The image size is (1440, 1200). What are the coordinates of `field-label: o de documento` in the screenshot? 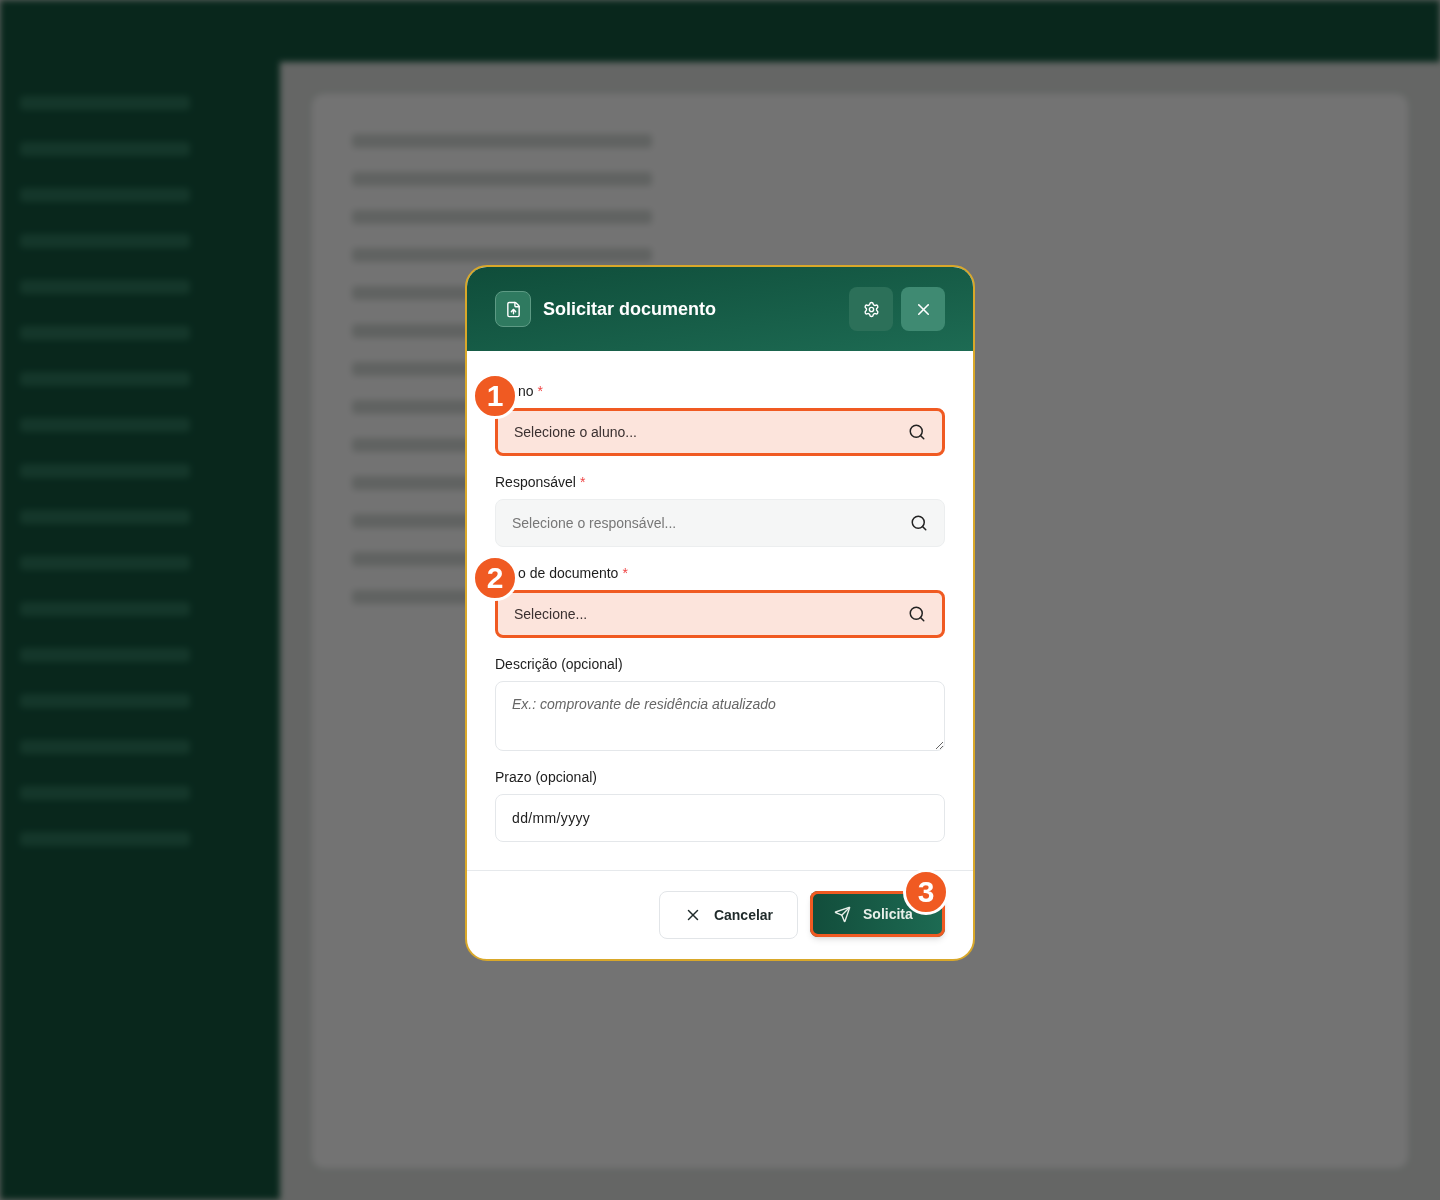 It's located at (568, 573).